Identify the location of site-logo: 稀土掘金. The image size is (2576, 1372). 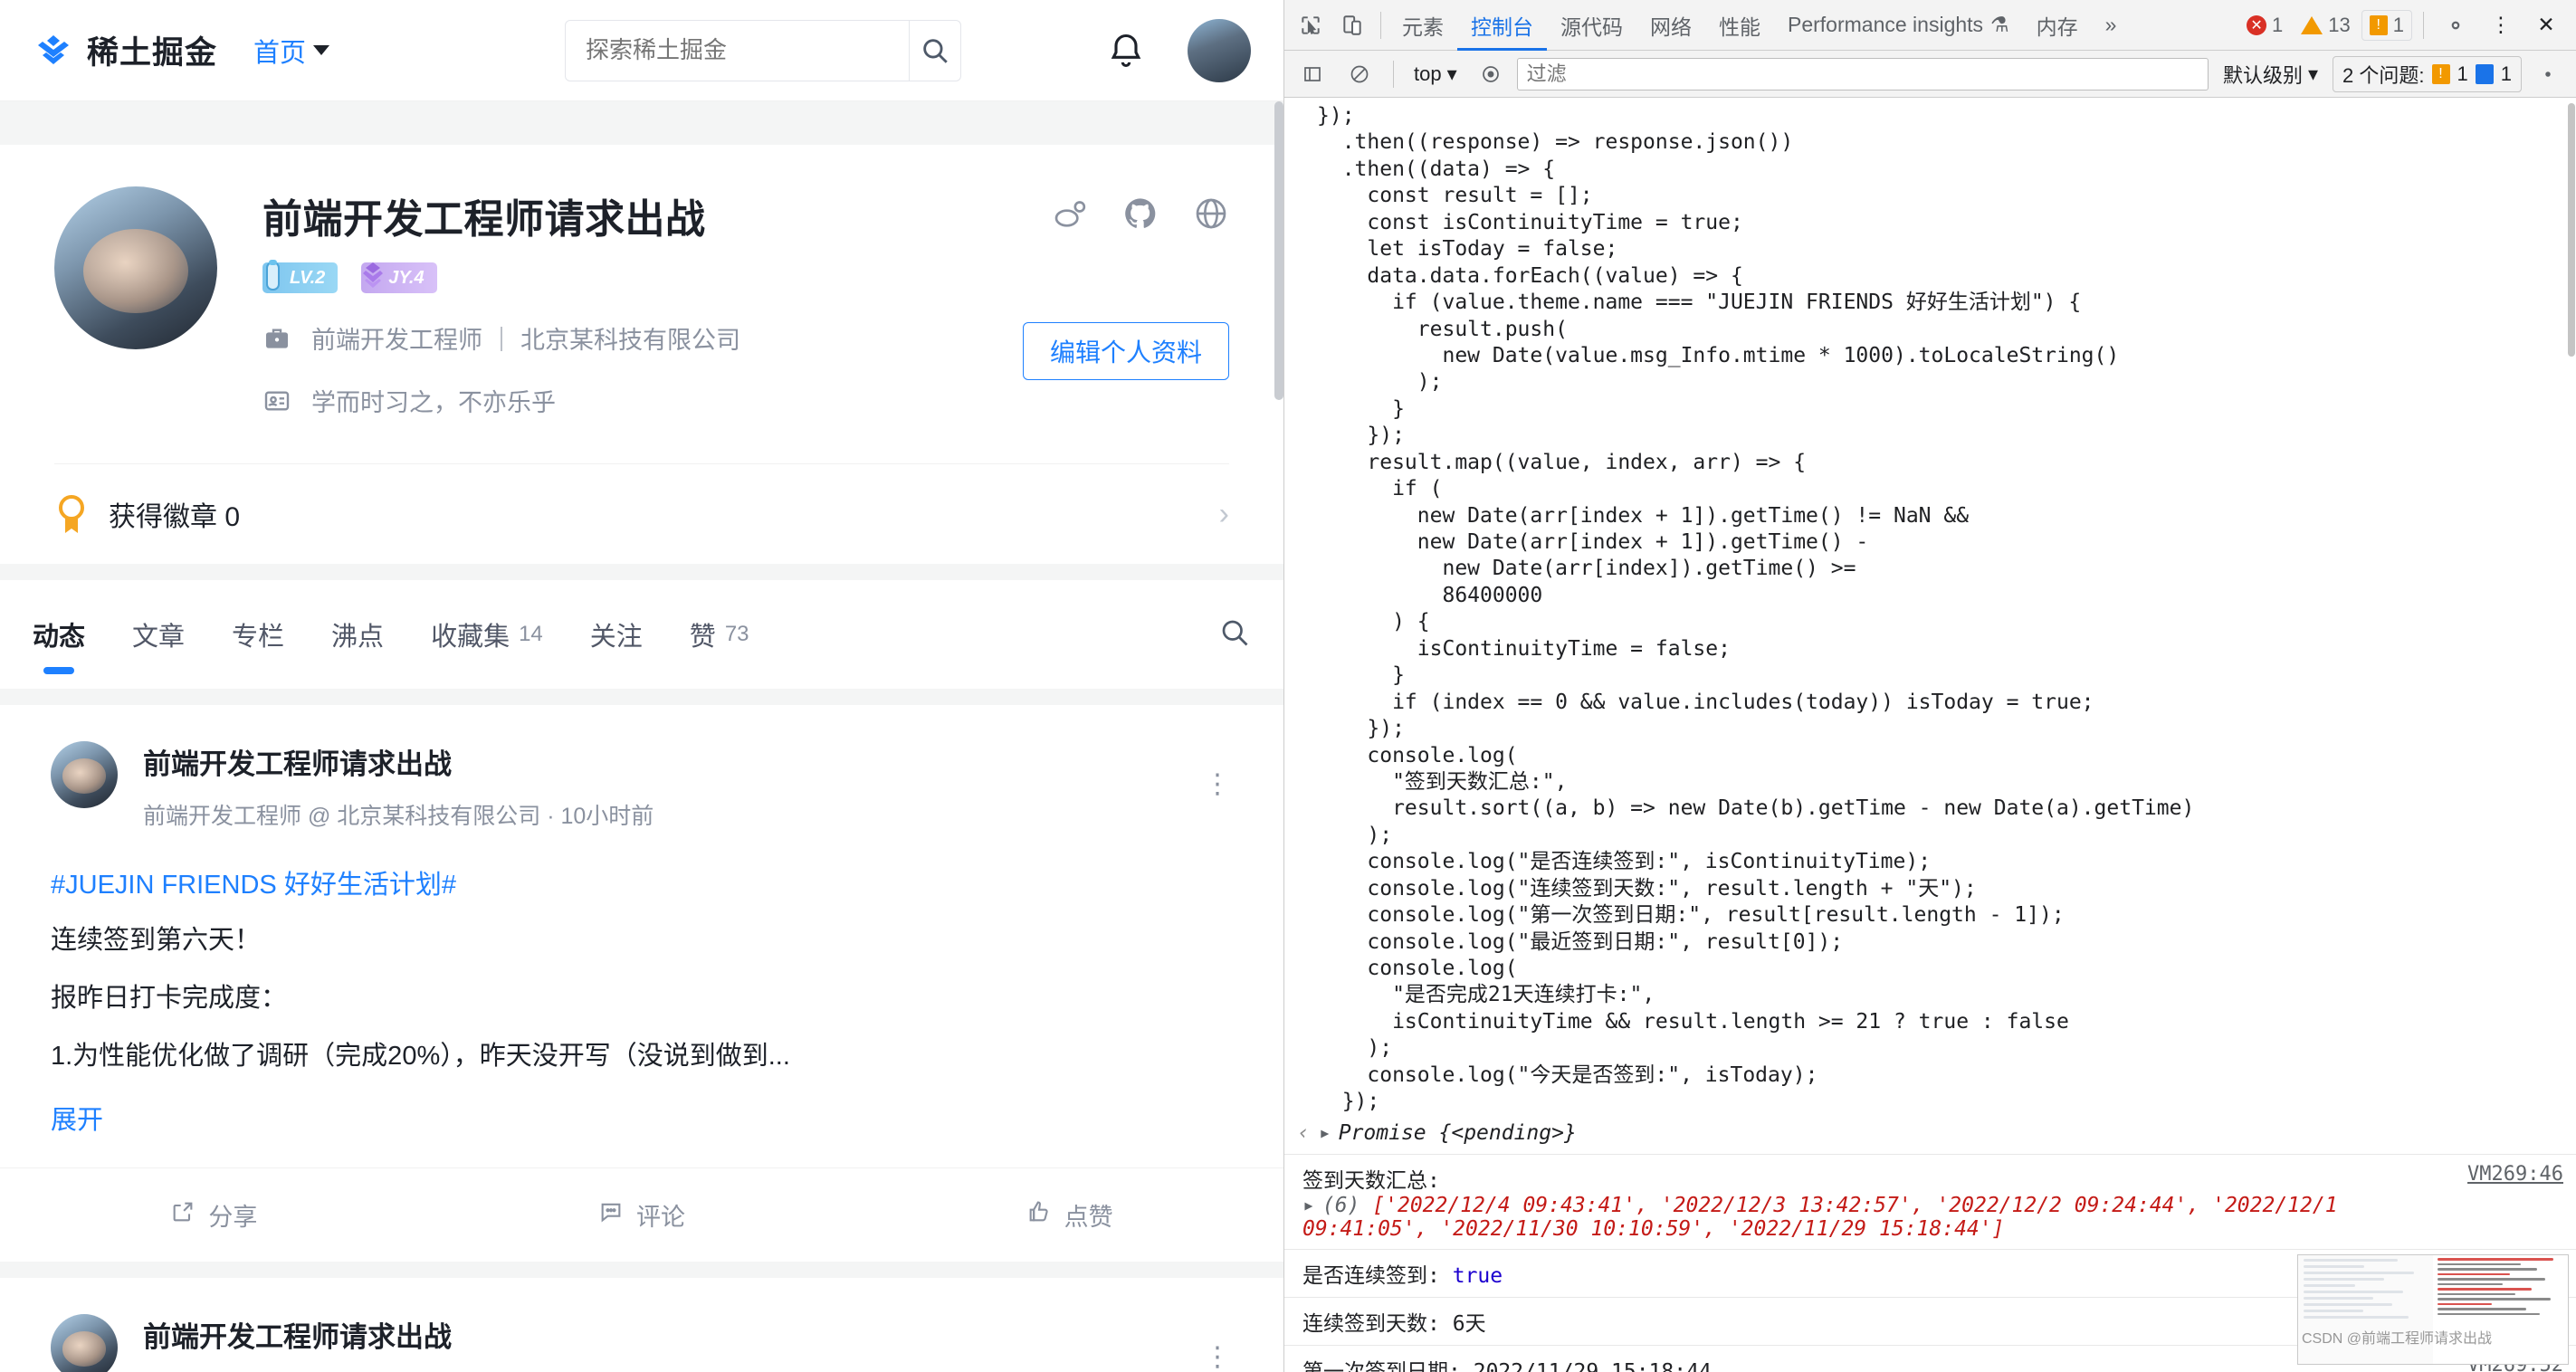
(125, 50).